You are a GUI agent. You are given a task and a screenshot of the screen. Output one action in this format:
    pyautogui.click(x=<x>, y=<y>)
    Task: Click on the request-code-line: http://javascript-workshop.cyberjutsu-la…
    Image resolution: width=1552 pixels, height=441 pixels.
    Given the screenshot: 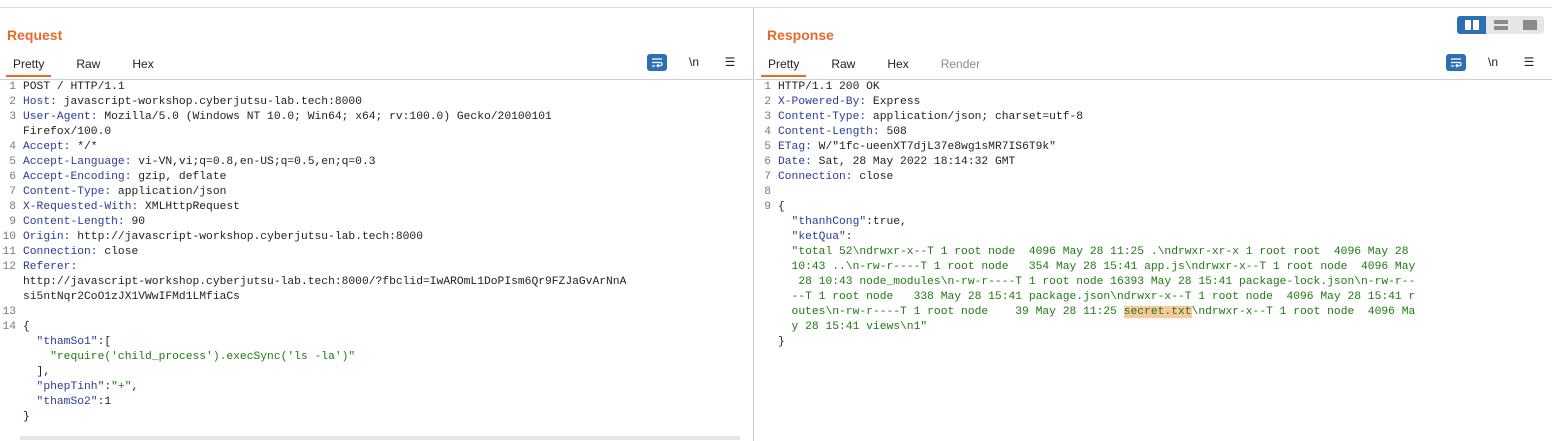 What is the action you would take?
    pyautogui.click(x=376, y=282)
    